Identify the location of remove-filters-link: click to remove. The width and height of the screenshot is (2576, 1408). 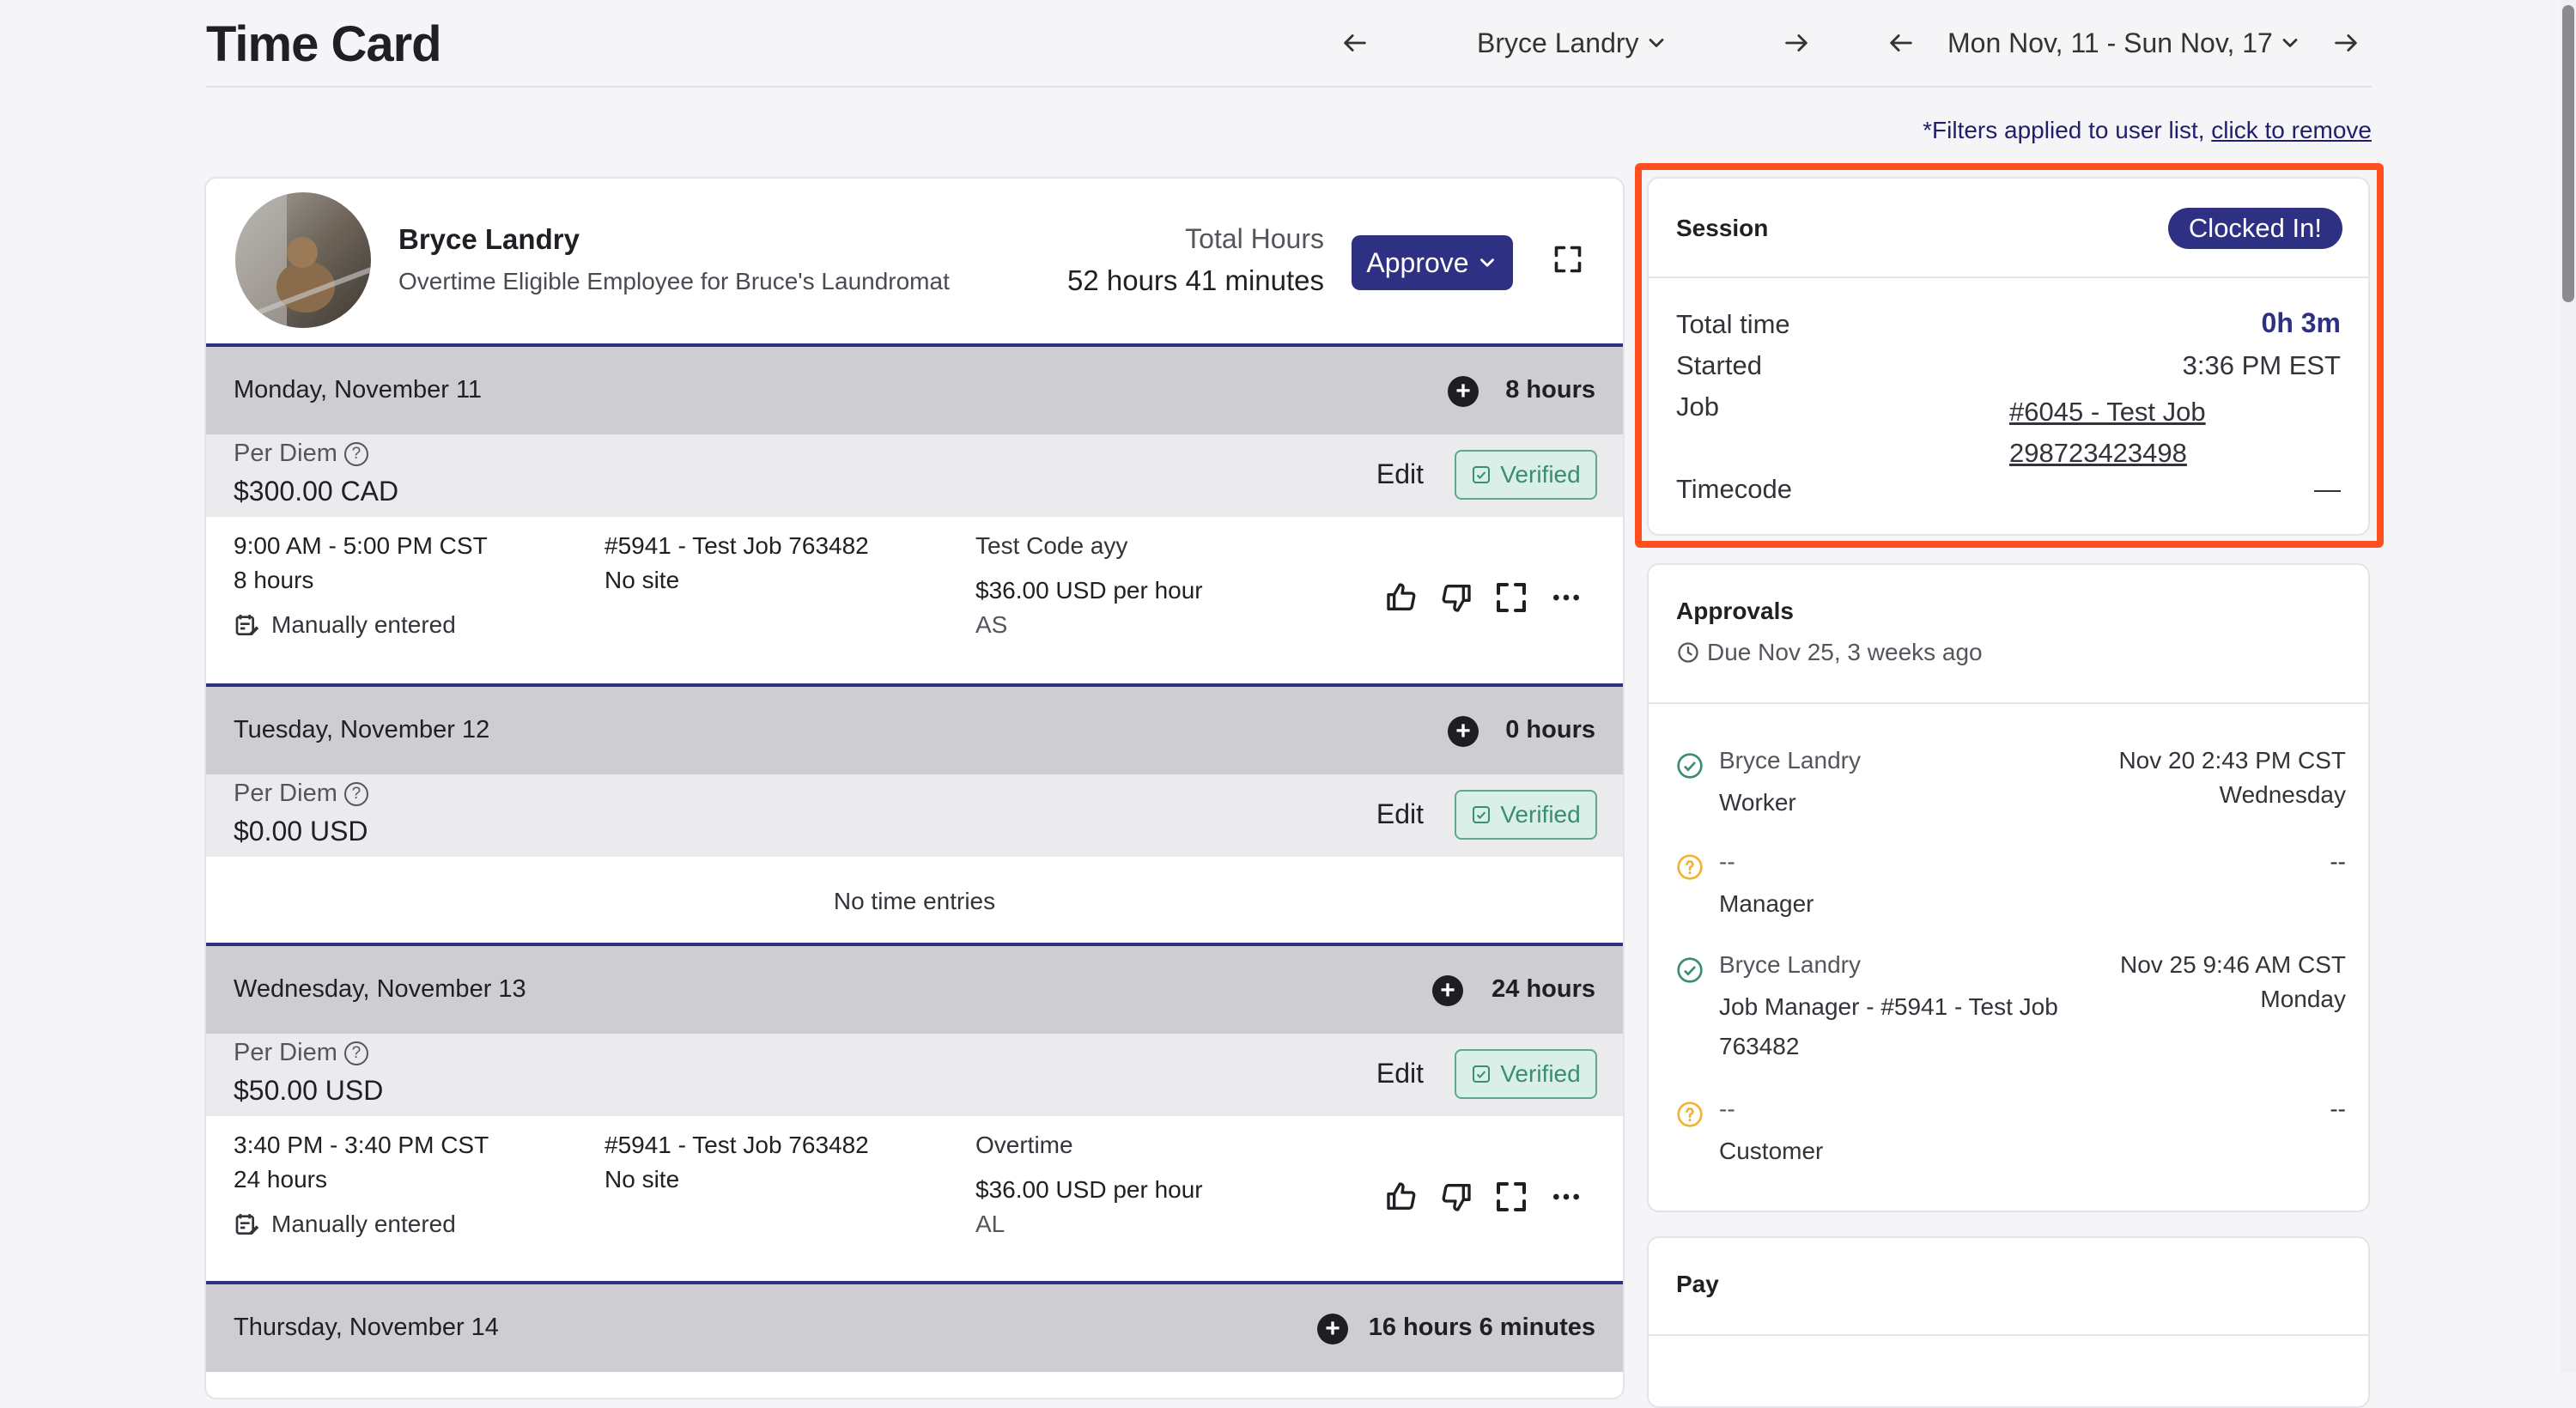
(2291, 130).